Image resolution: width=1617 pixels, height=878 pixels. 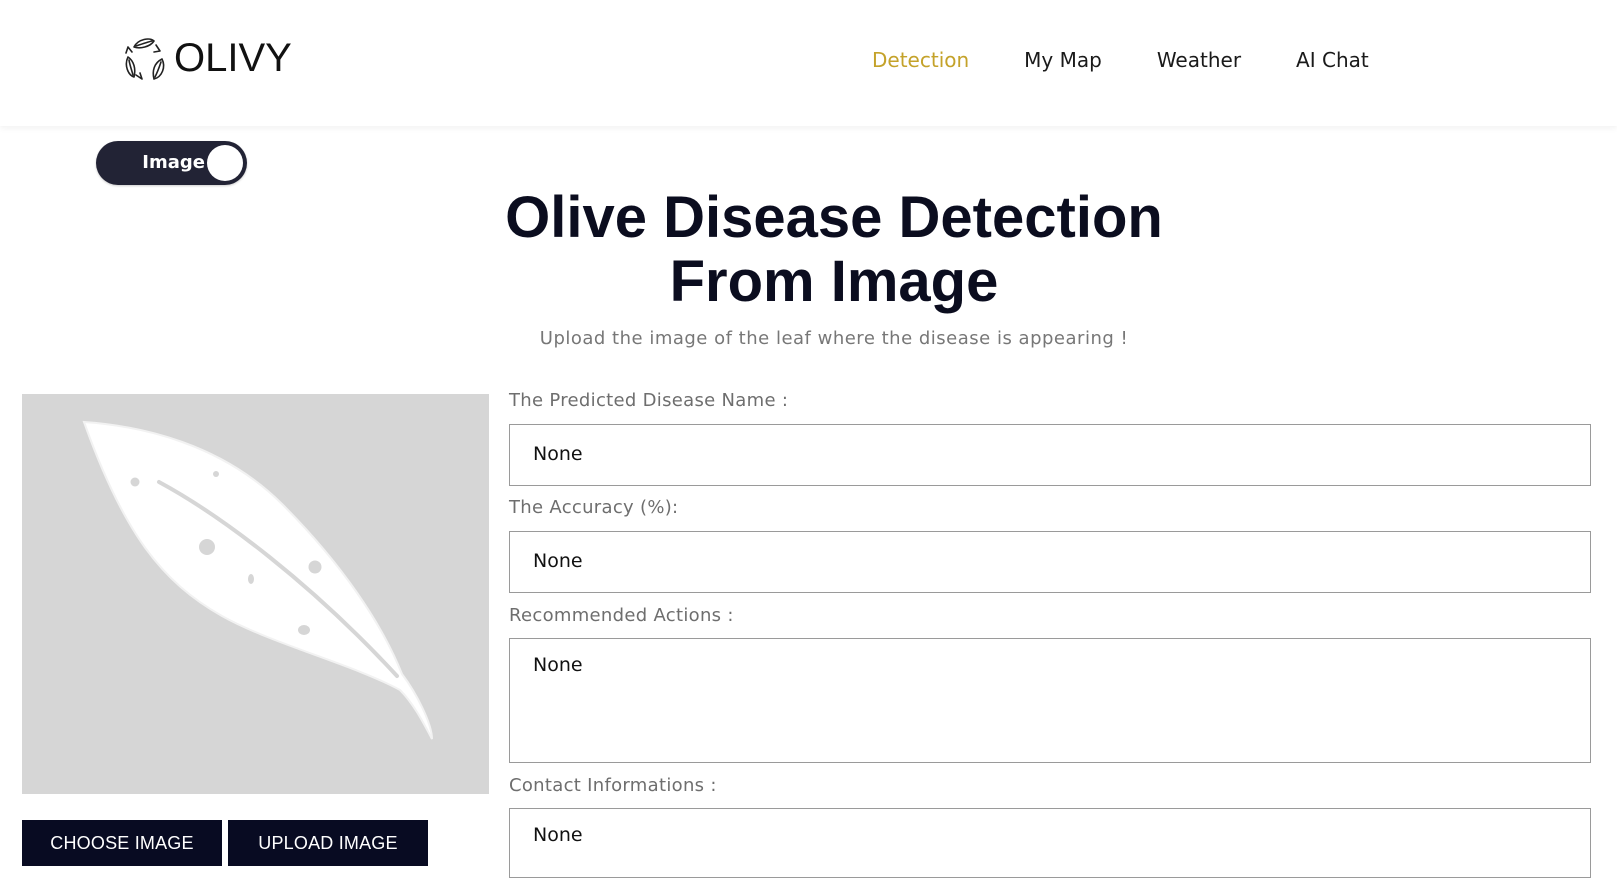 I want to click on choose-image-button: CHOOSE IMAGE, so click(x=122, y=843).